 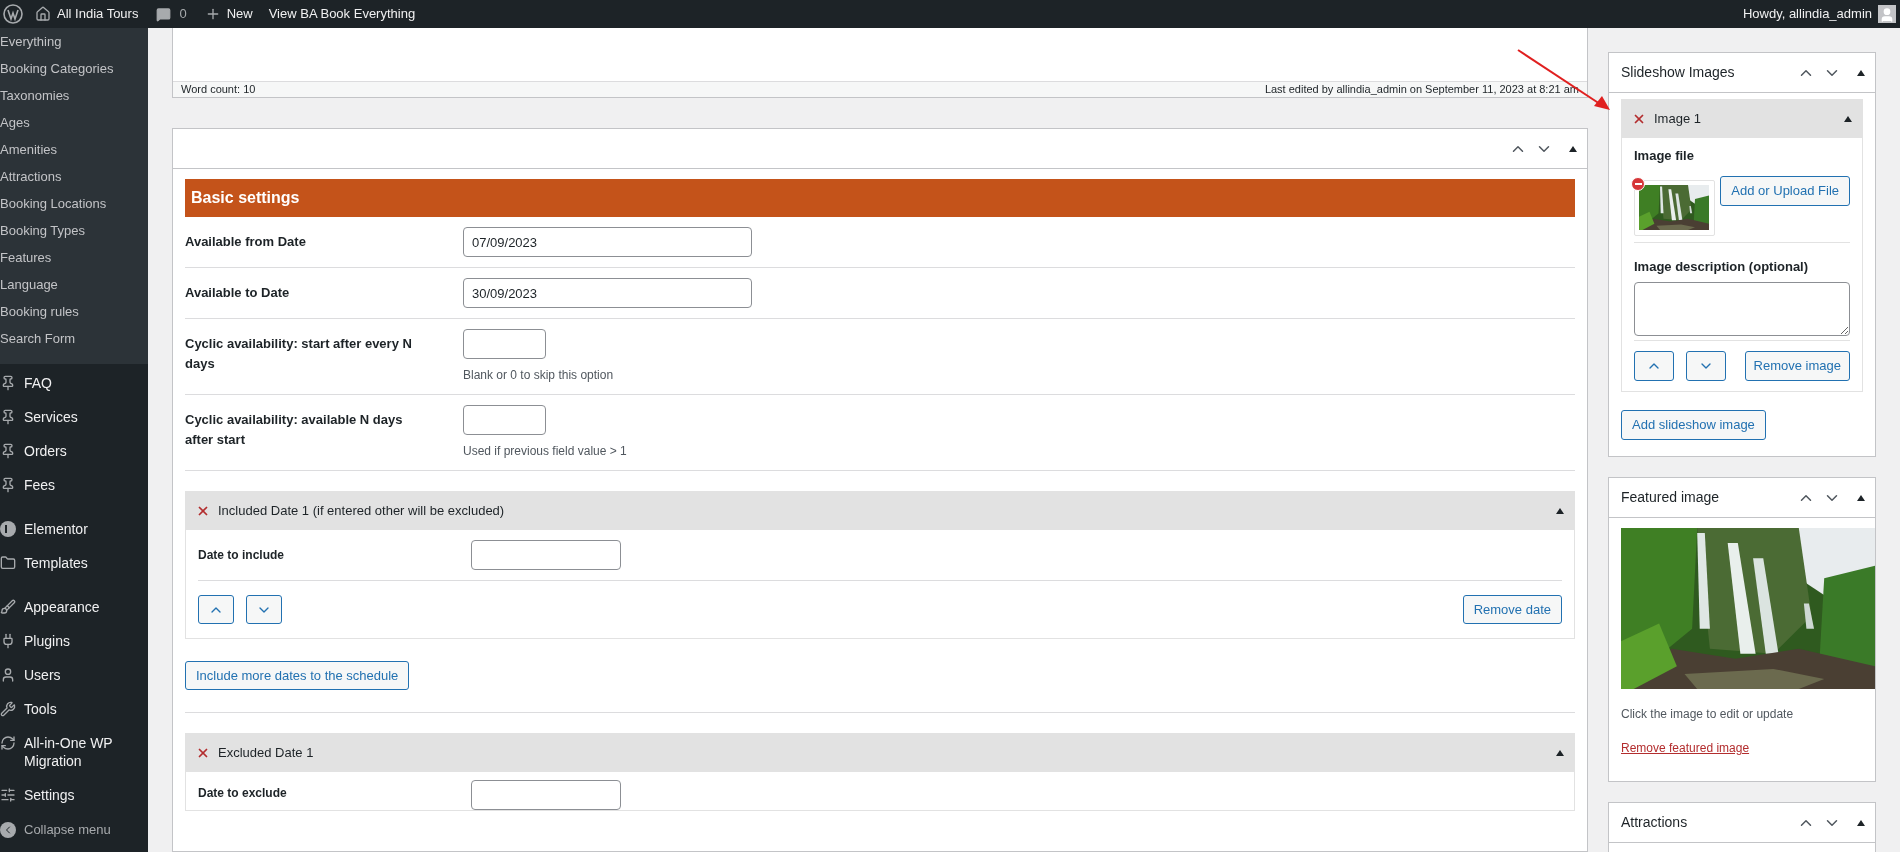 What do you see at coordinates (74, 451) in the screenshot?
I see `menu-item: Orders` at bounding box center [74, 451].